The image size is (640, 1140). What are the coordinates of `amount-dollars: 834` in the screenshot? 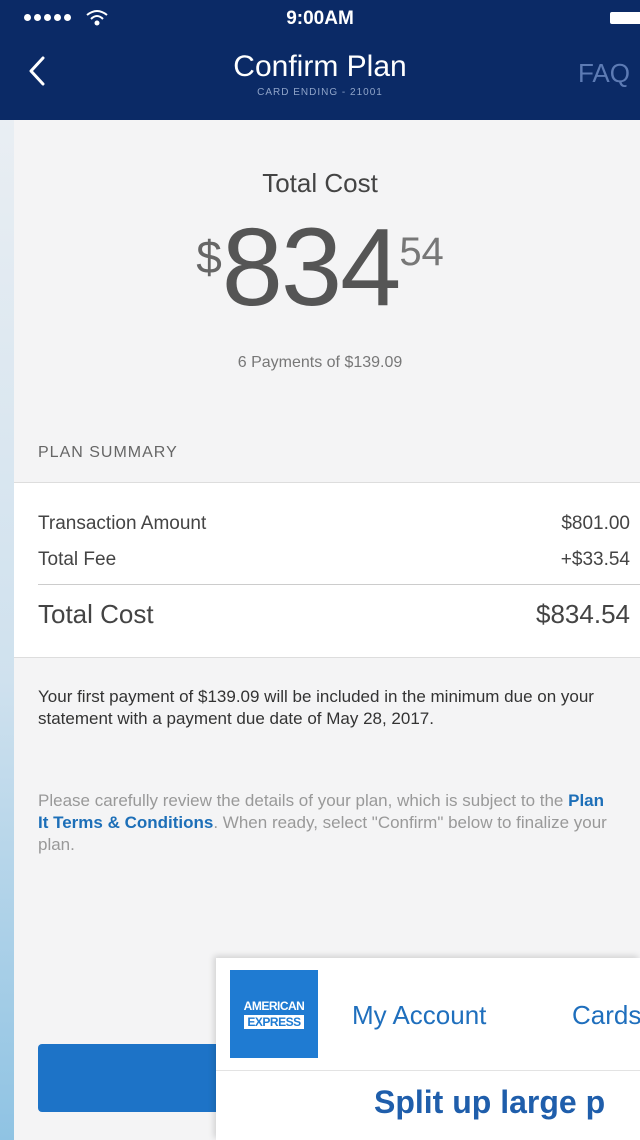 It's located at (311, 267).